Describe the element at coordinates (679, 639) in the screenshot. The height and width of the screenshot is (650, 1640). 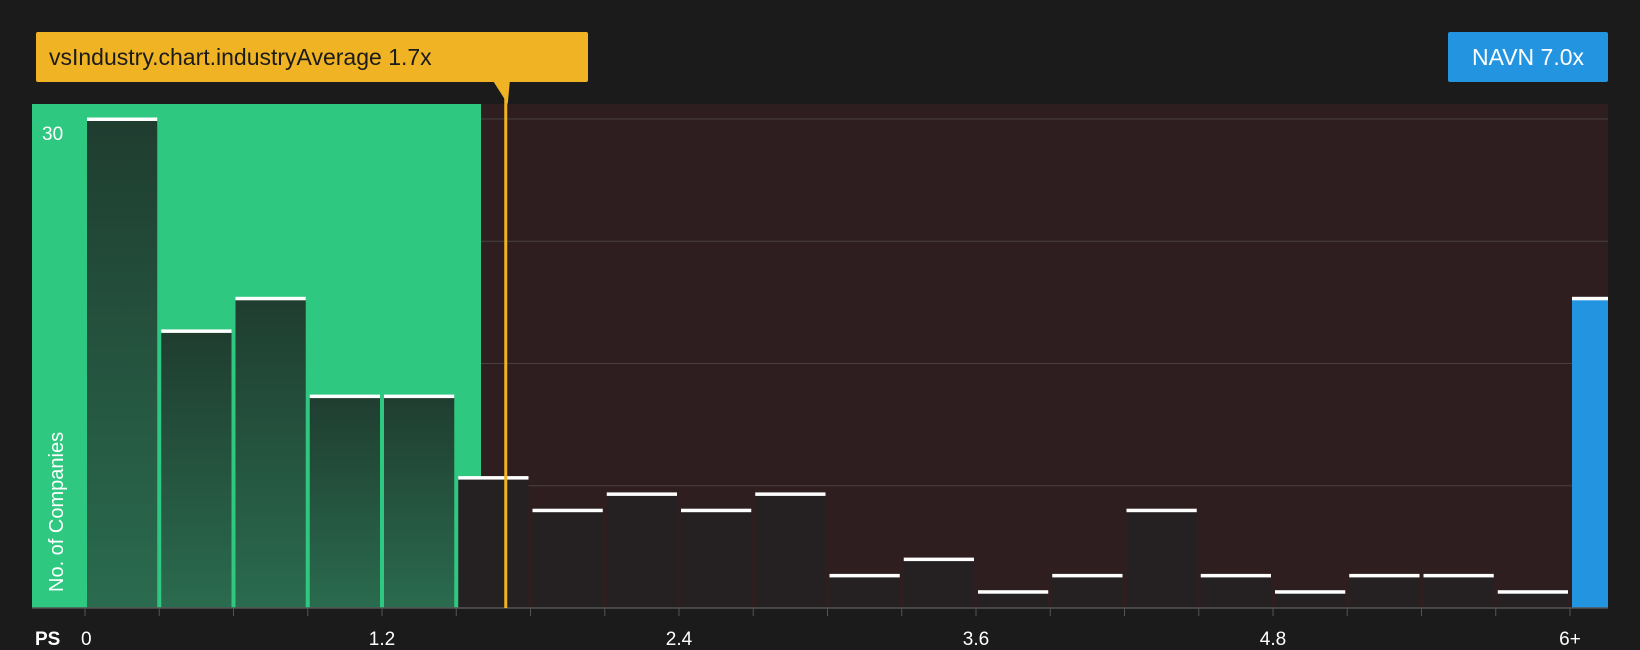
I see `x-tick-label: 2.4` at that location.